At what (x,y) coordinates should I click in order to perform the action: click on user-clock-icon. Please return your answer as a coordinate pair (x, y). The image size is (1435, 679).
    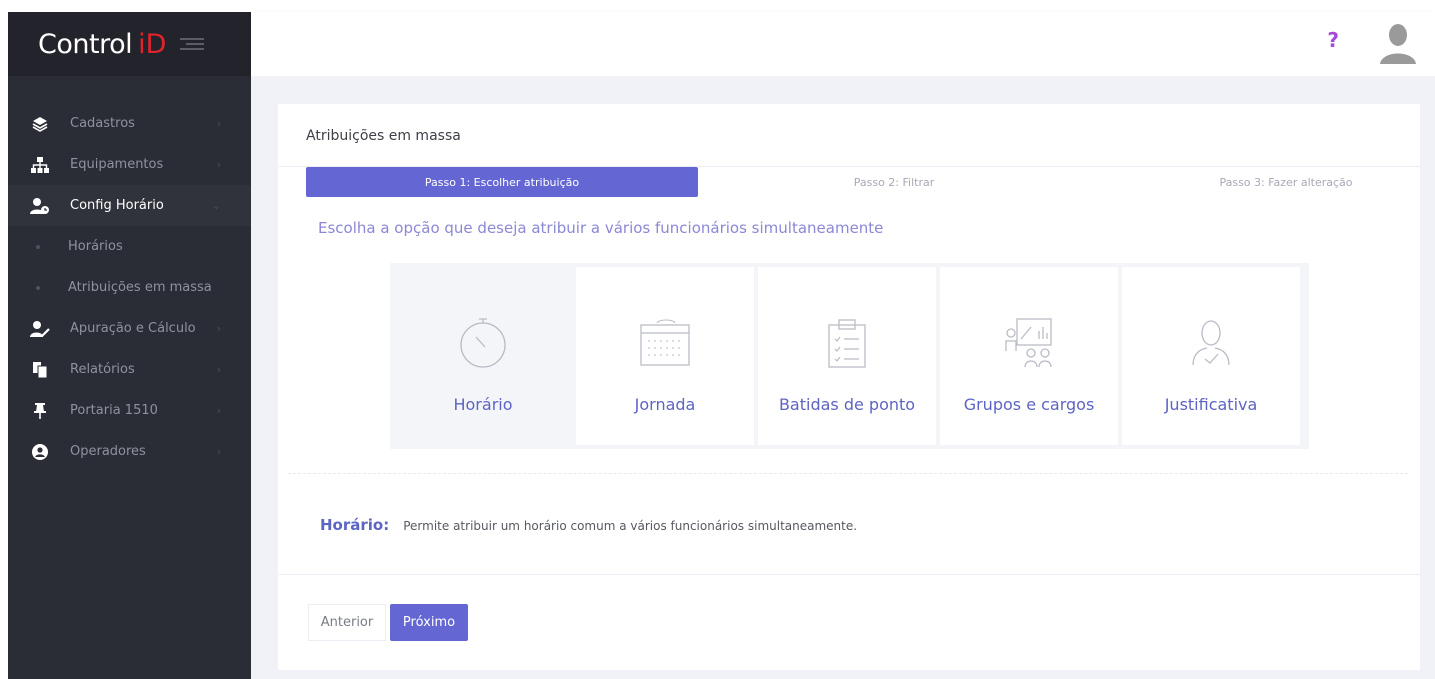
    Looking at the image, I should click on (40, 206).